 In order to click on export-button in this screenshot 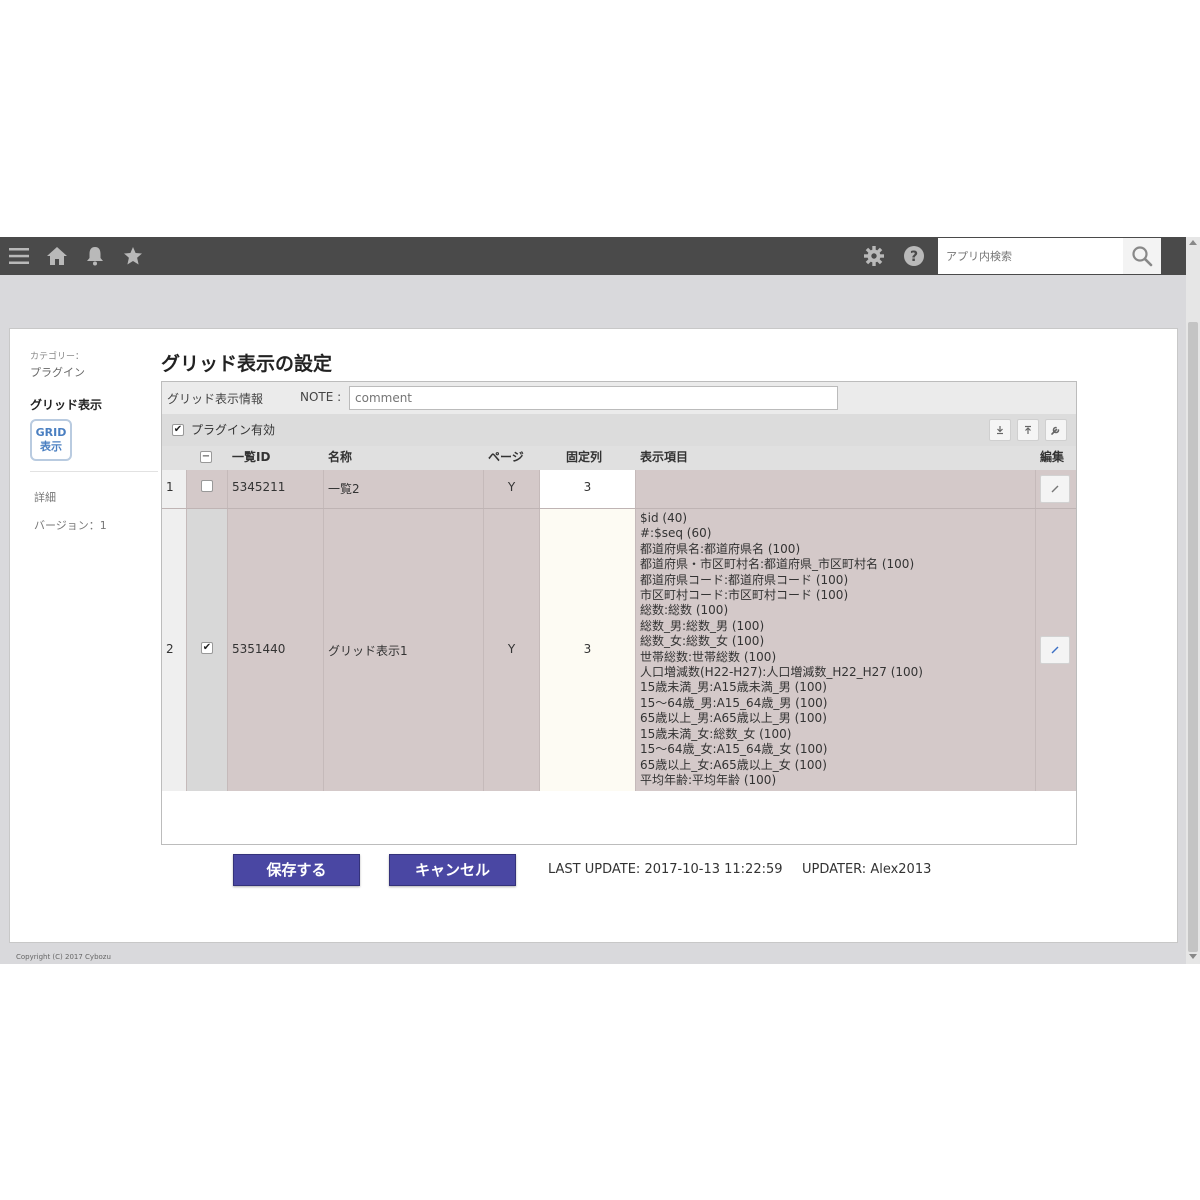, I will do `click(1028, 430)`.